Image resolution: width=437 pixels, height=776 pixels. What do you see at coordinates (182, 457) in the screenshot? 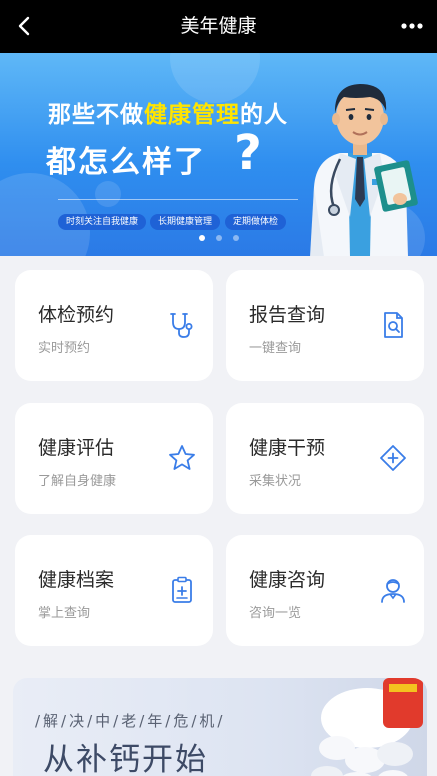
I see `star-icon` at bounding box center [182, 457].